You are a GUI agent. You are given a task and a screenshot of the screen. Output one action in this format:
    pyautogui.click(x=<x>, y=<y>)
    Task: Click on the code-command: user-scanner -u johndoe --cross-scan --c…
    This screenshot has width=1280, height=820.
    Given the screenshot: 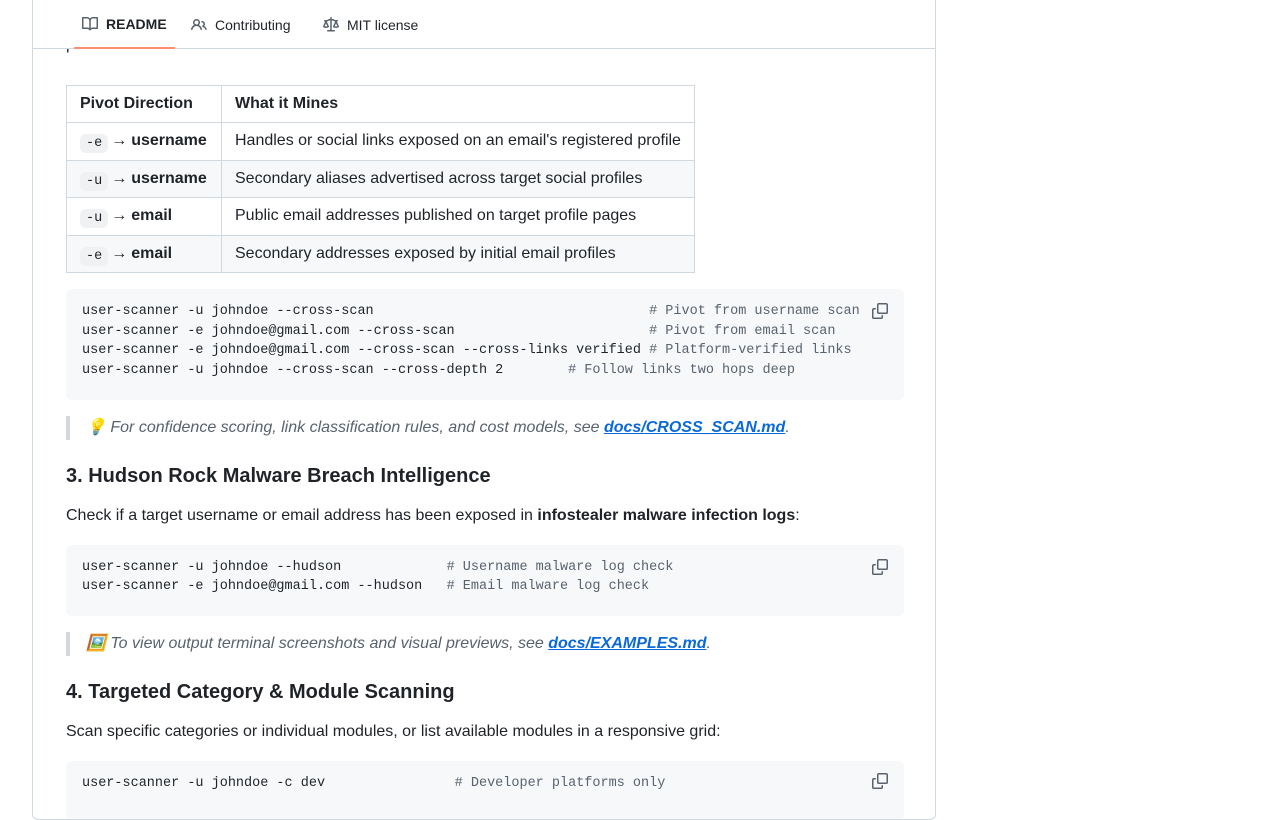 What is the action you would take?
    pyautogui.click(x=325, y=370)
    